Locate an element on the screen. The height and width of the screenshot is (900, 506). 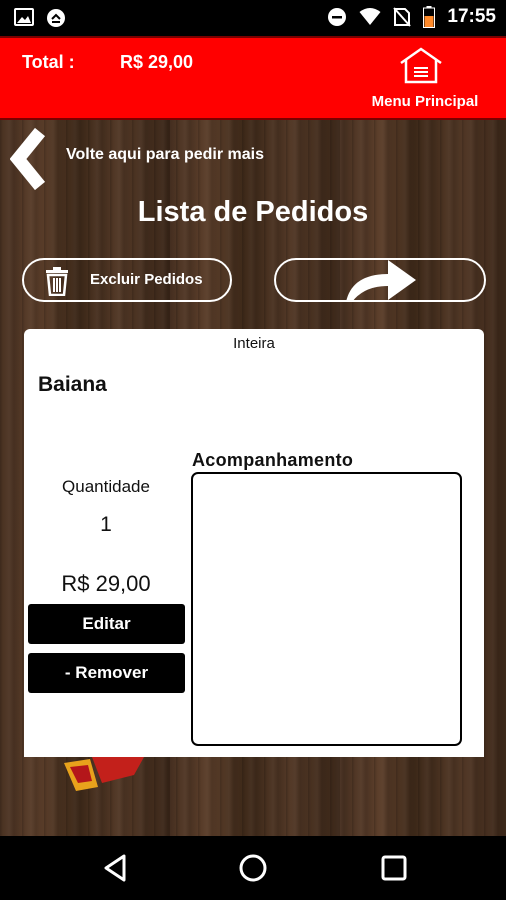
next-button is located at coordinates (380, 280).